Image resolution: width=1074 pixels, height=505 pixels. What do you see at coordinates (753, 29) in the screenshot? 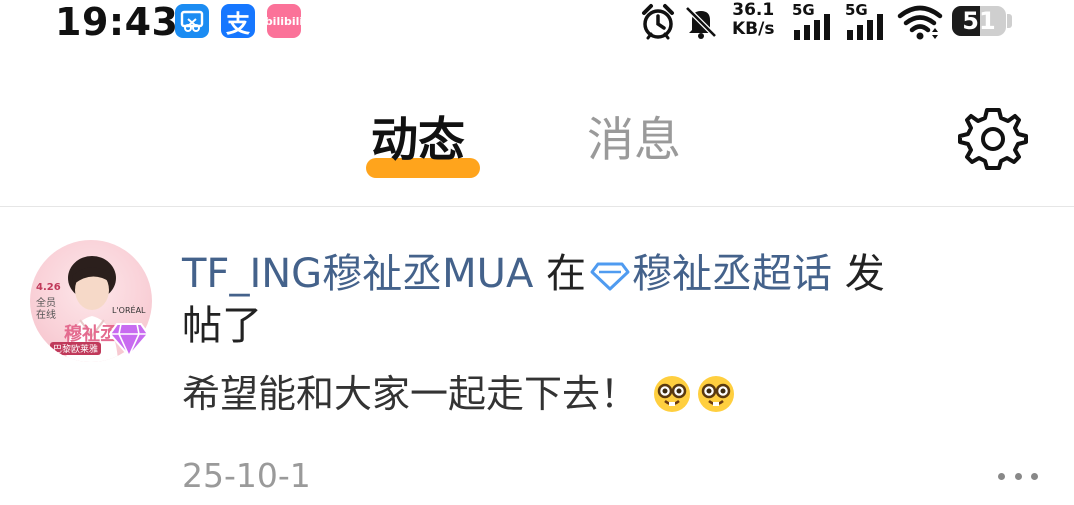
I see `network-speed-unit: KB/s` at bounding box center [753, 29].